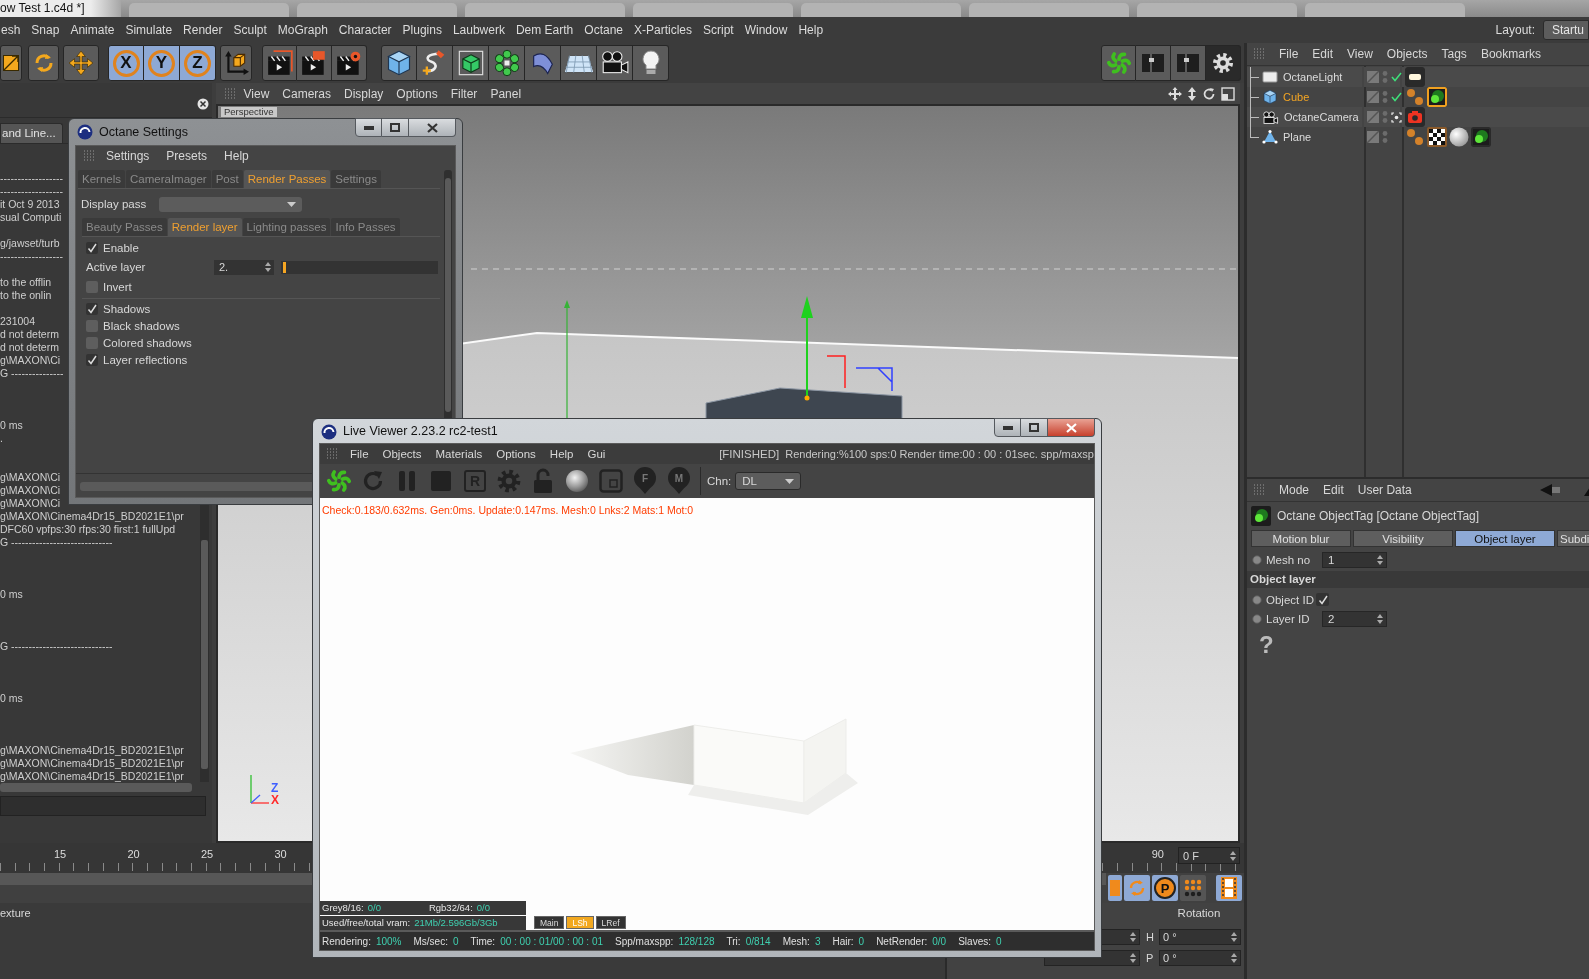  What do you see at coordinates (599, 454) in the screenshot?
I see `menu-item: Gui` at bounding box center [599, 454].